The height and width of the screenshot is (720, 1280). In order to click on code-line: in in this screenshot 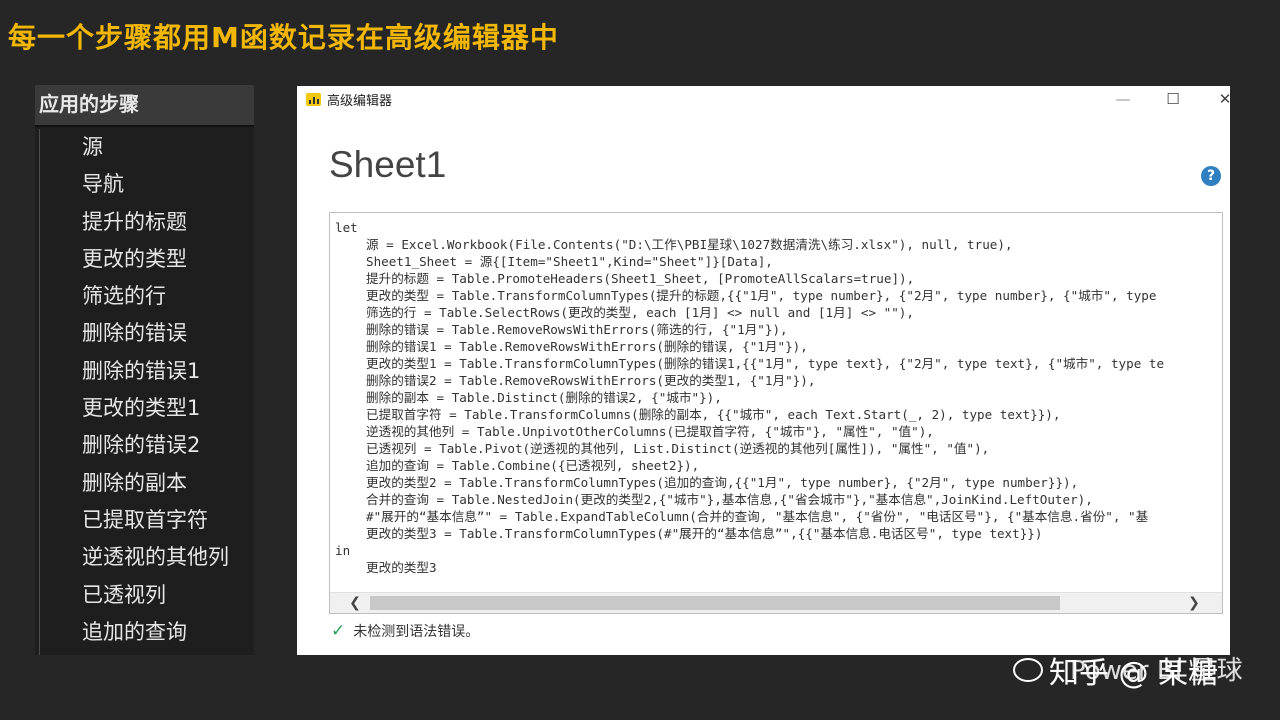, I will do `click(343, 550)`.